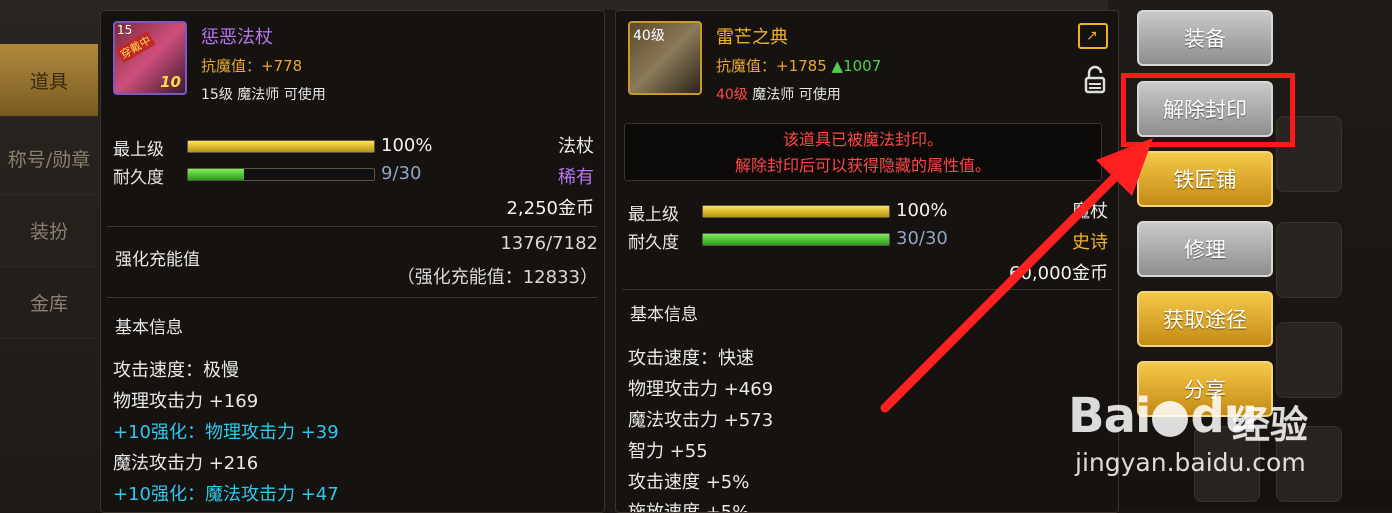 The image size is (1392, 513). Describe the element at coordinates (778, 95) in the screenshot. I see `requirement: 40级 魔法师 可使用` at that location.